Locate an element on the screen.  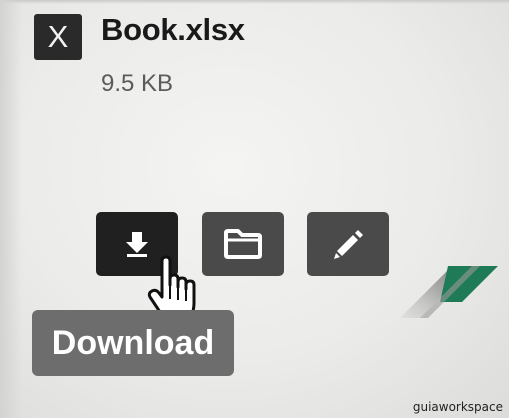
card-left-shadow is located at coordinates (11, 209).